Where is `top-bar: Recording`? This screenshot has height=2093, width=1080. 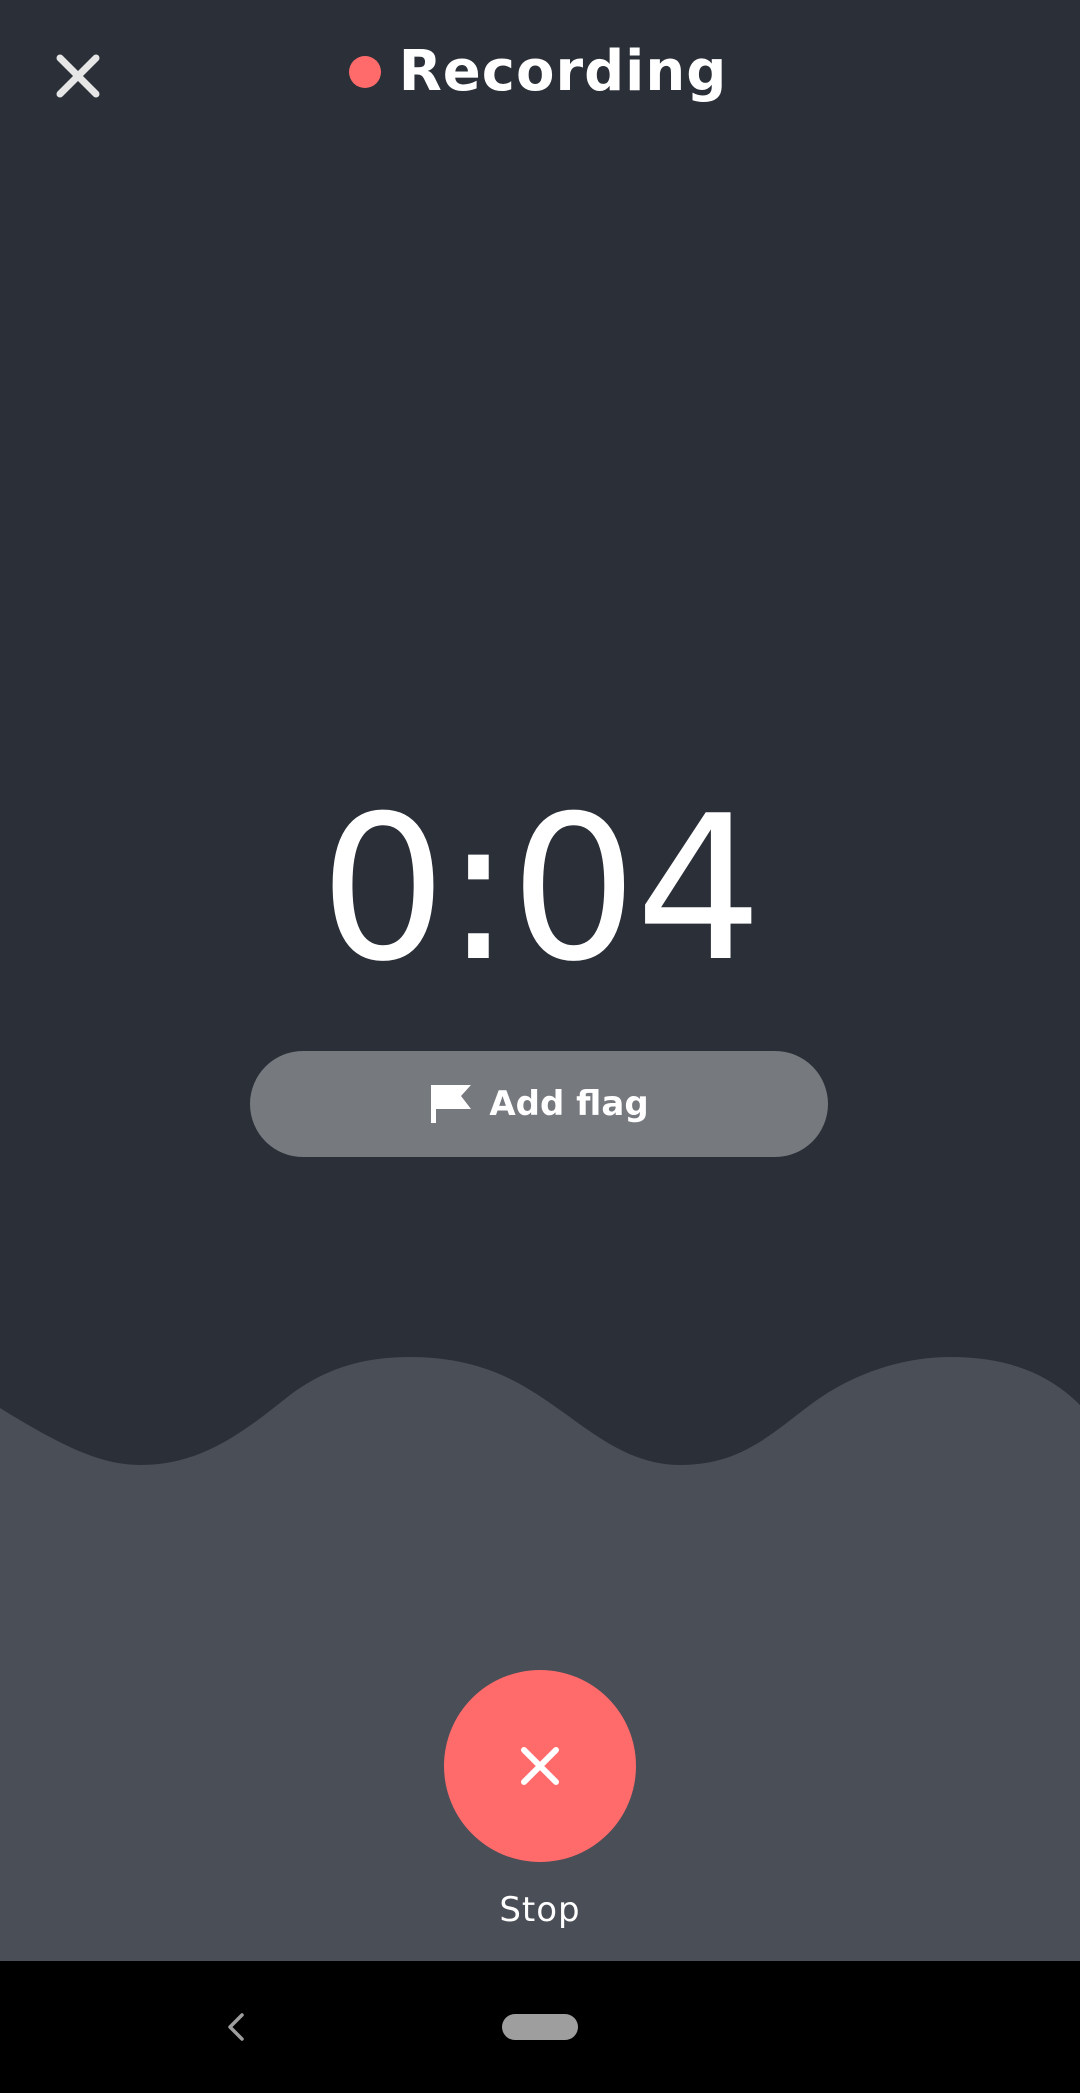 top-bar: Recording is located at coordinates (540, 75).